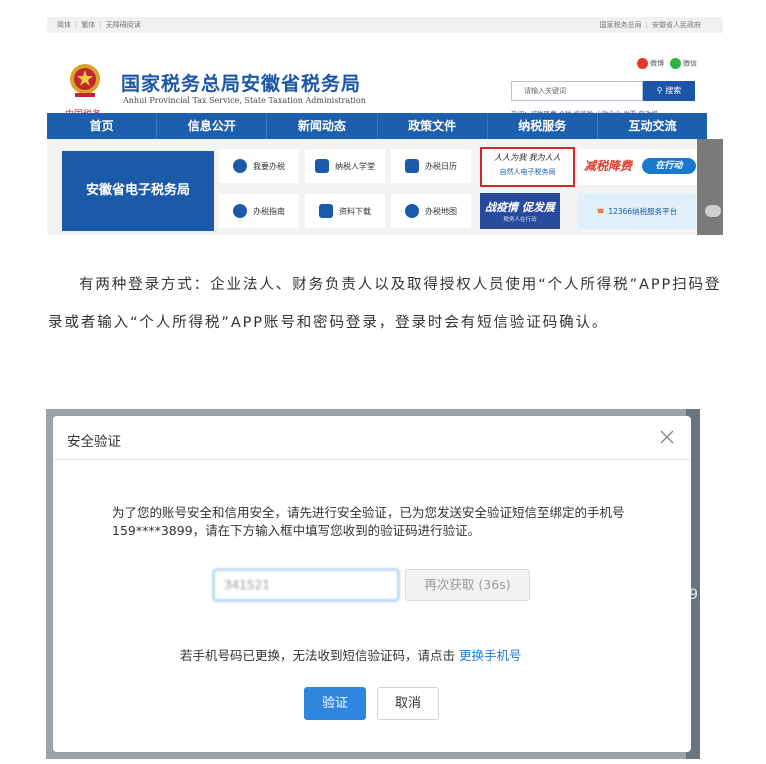 This screenshot has height=764, width=766. What do you see at coordinates (673, 90) in the screenshot?
I see `search-button-label: 搜索` at bounding box center [673, 90].